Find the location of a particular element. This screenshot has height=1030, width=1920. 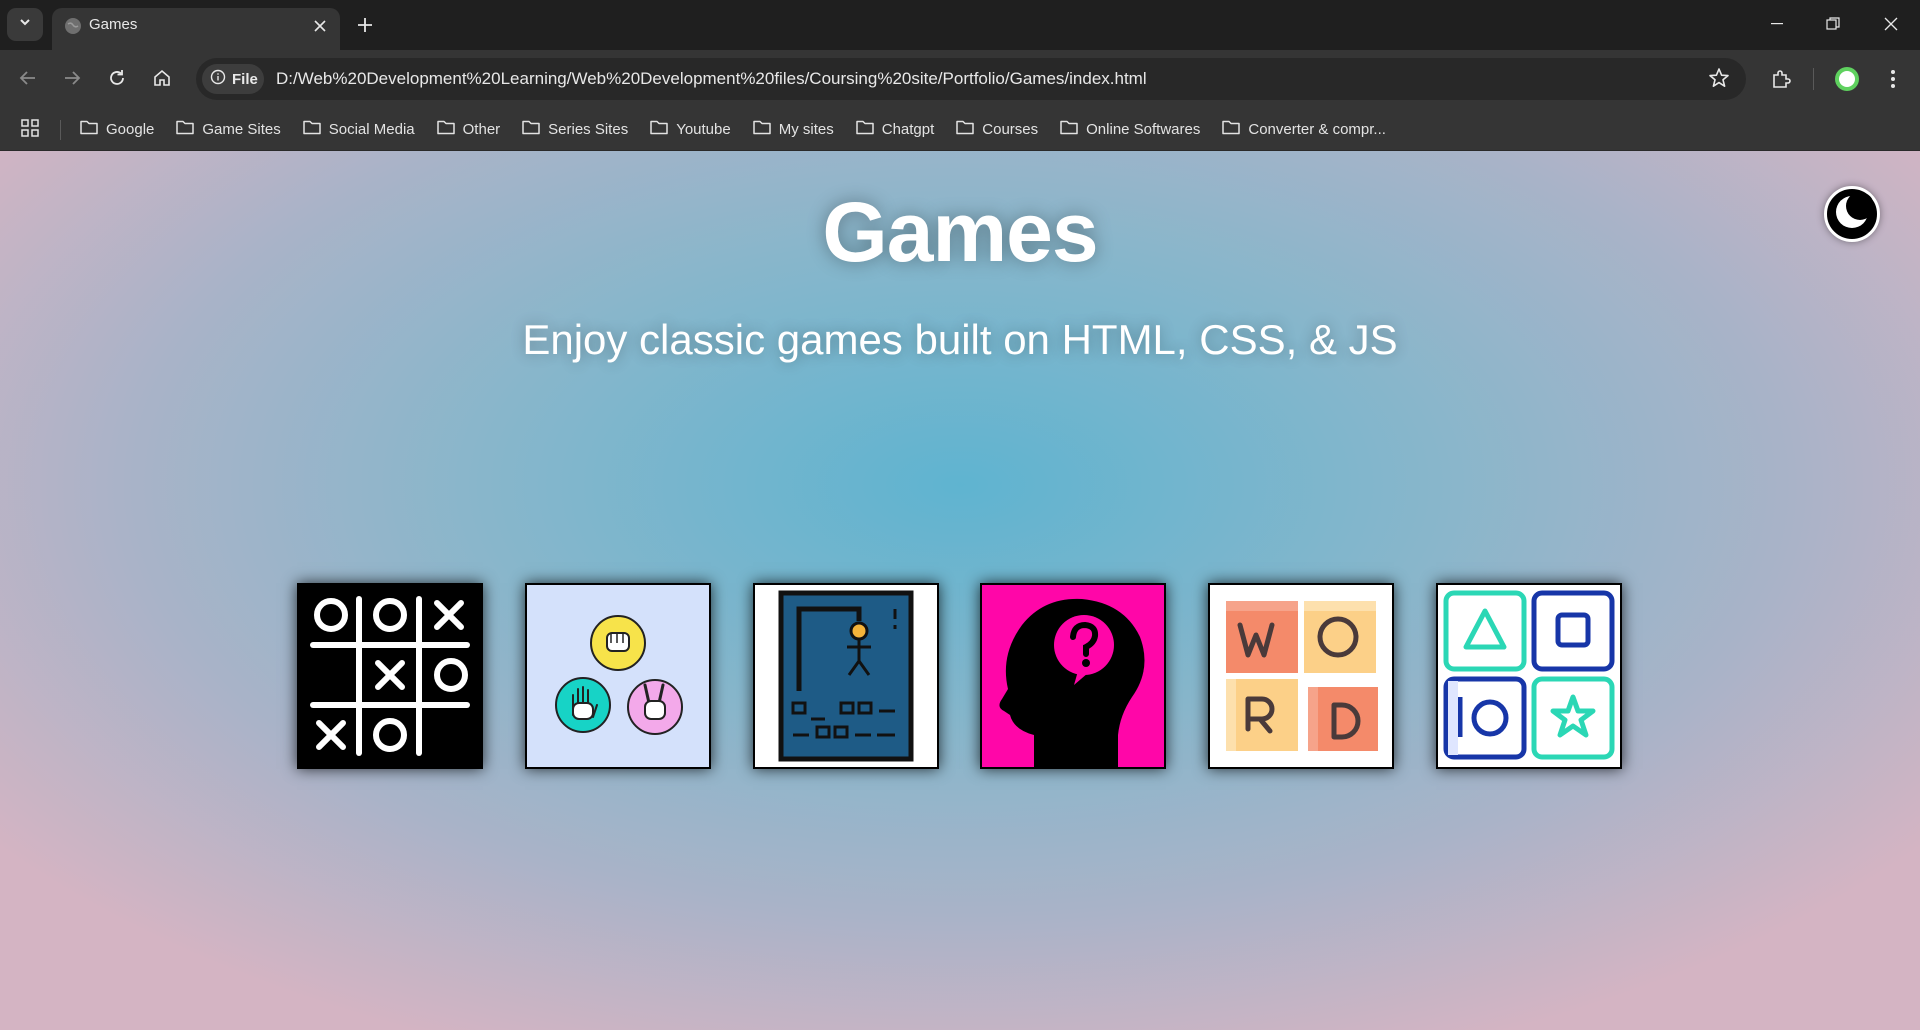

bookmark-folder: Chatgpt is located at coordinates (895, 129).